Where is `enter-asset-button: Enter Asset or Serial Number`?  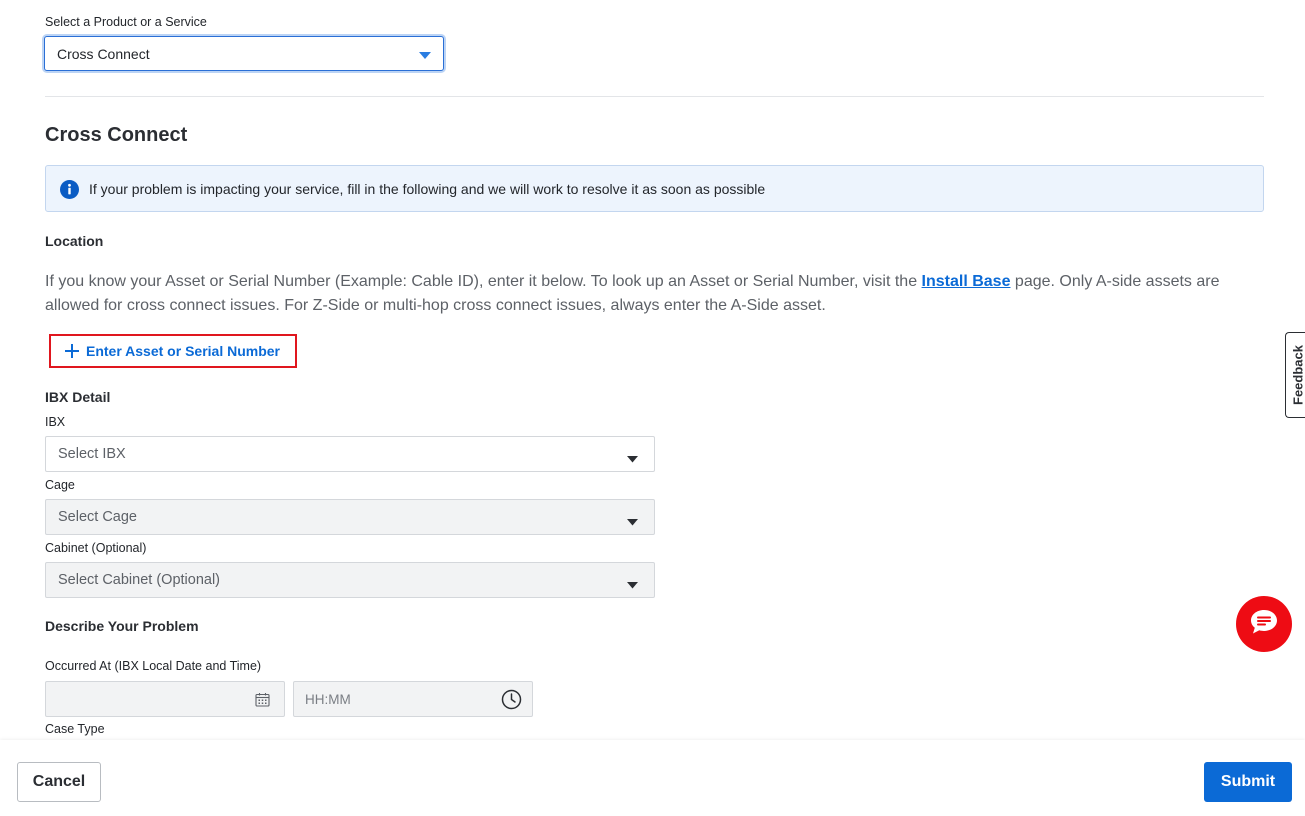 enter-asset-button: Enter Asset or Serial Number is located at coordinates (173, 351).